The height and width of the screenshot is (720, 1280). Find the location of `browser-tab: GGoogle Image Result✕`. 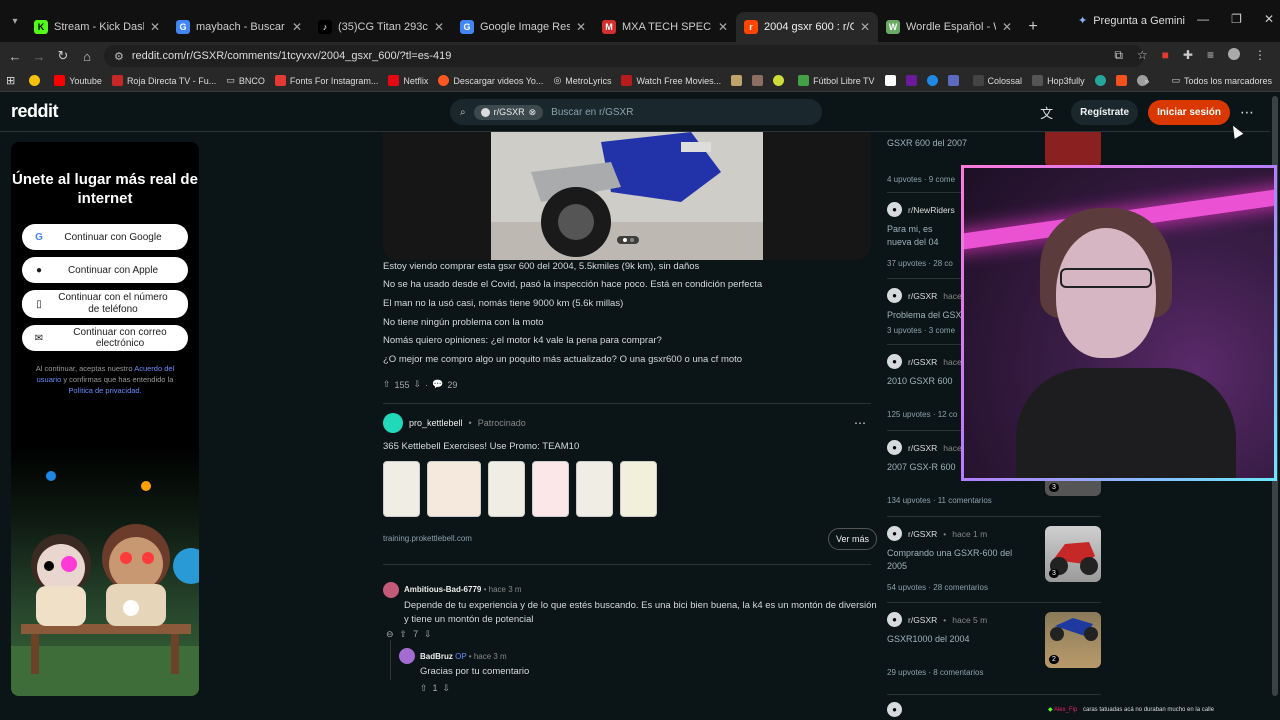

browser-tab: GGoogle Image Result✕ is located at coordinates (523, 27).